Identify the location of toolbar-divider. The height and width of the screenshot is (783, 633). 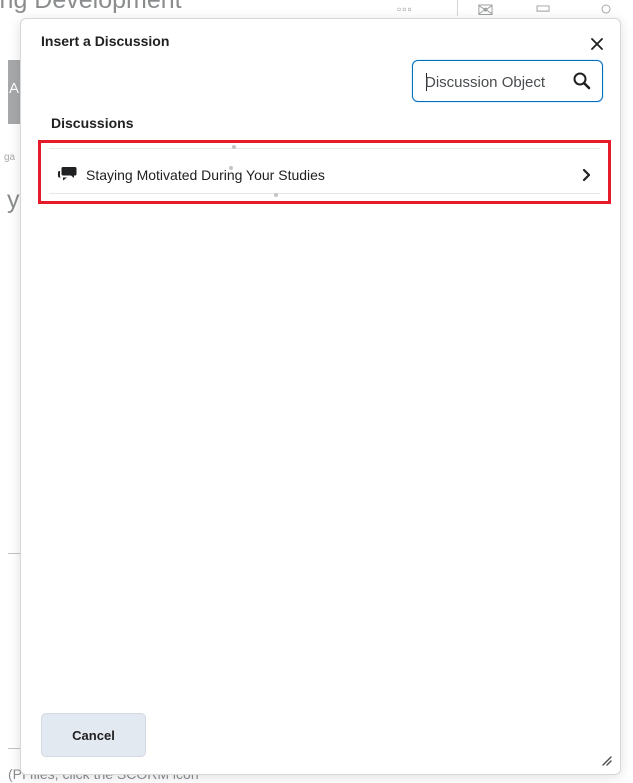
(457, 8).